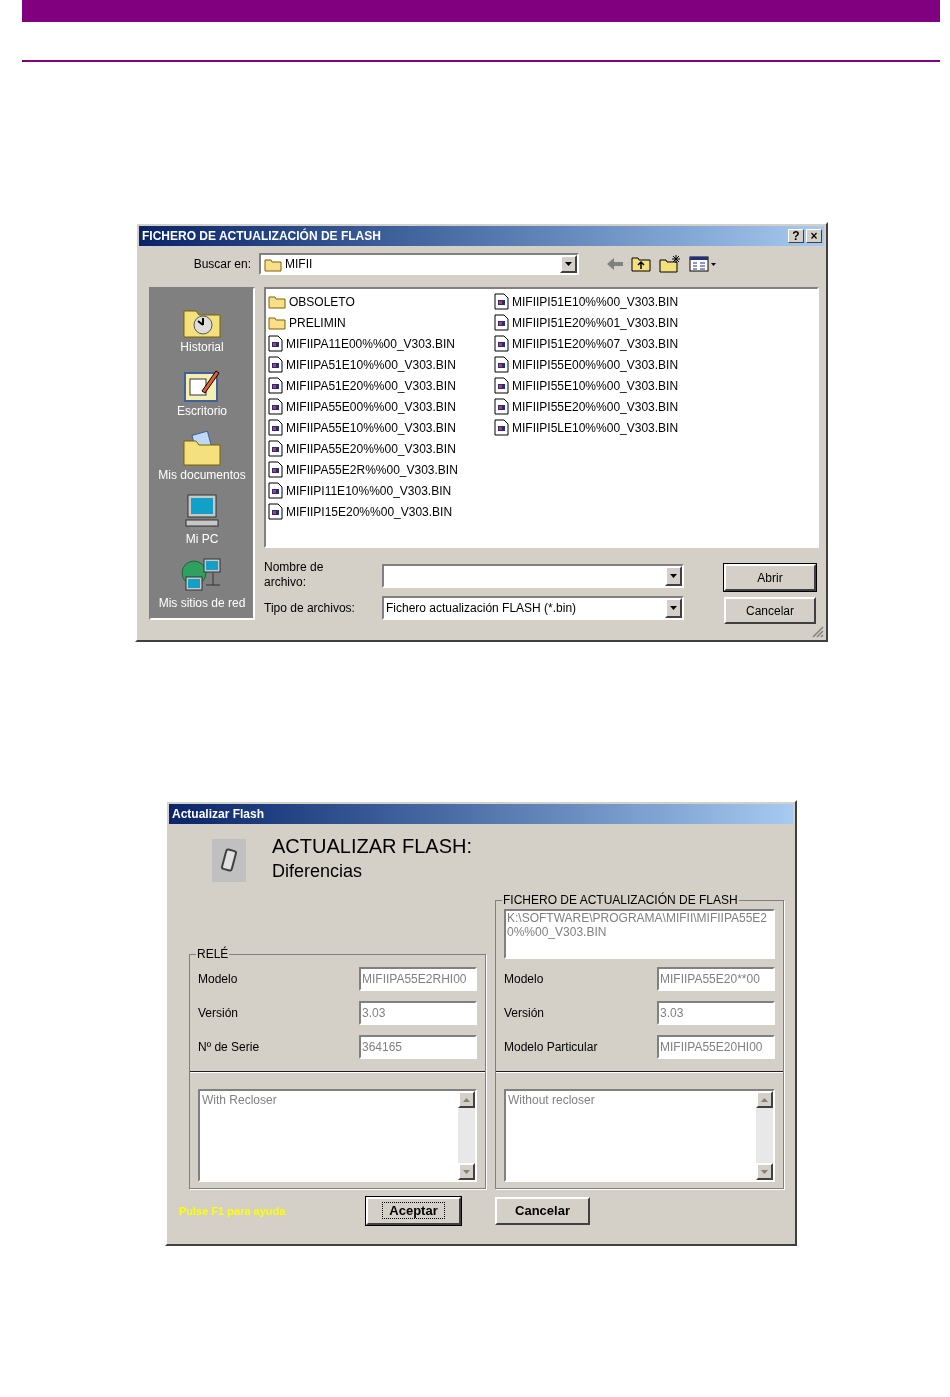 This screenshot has height=1397, width=950. What do you see at coordinates (317, 323) in the screenshot?
I see `file-name: PRELIMIN` at bounding box center [317, 323].